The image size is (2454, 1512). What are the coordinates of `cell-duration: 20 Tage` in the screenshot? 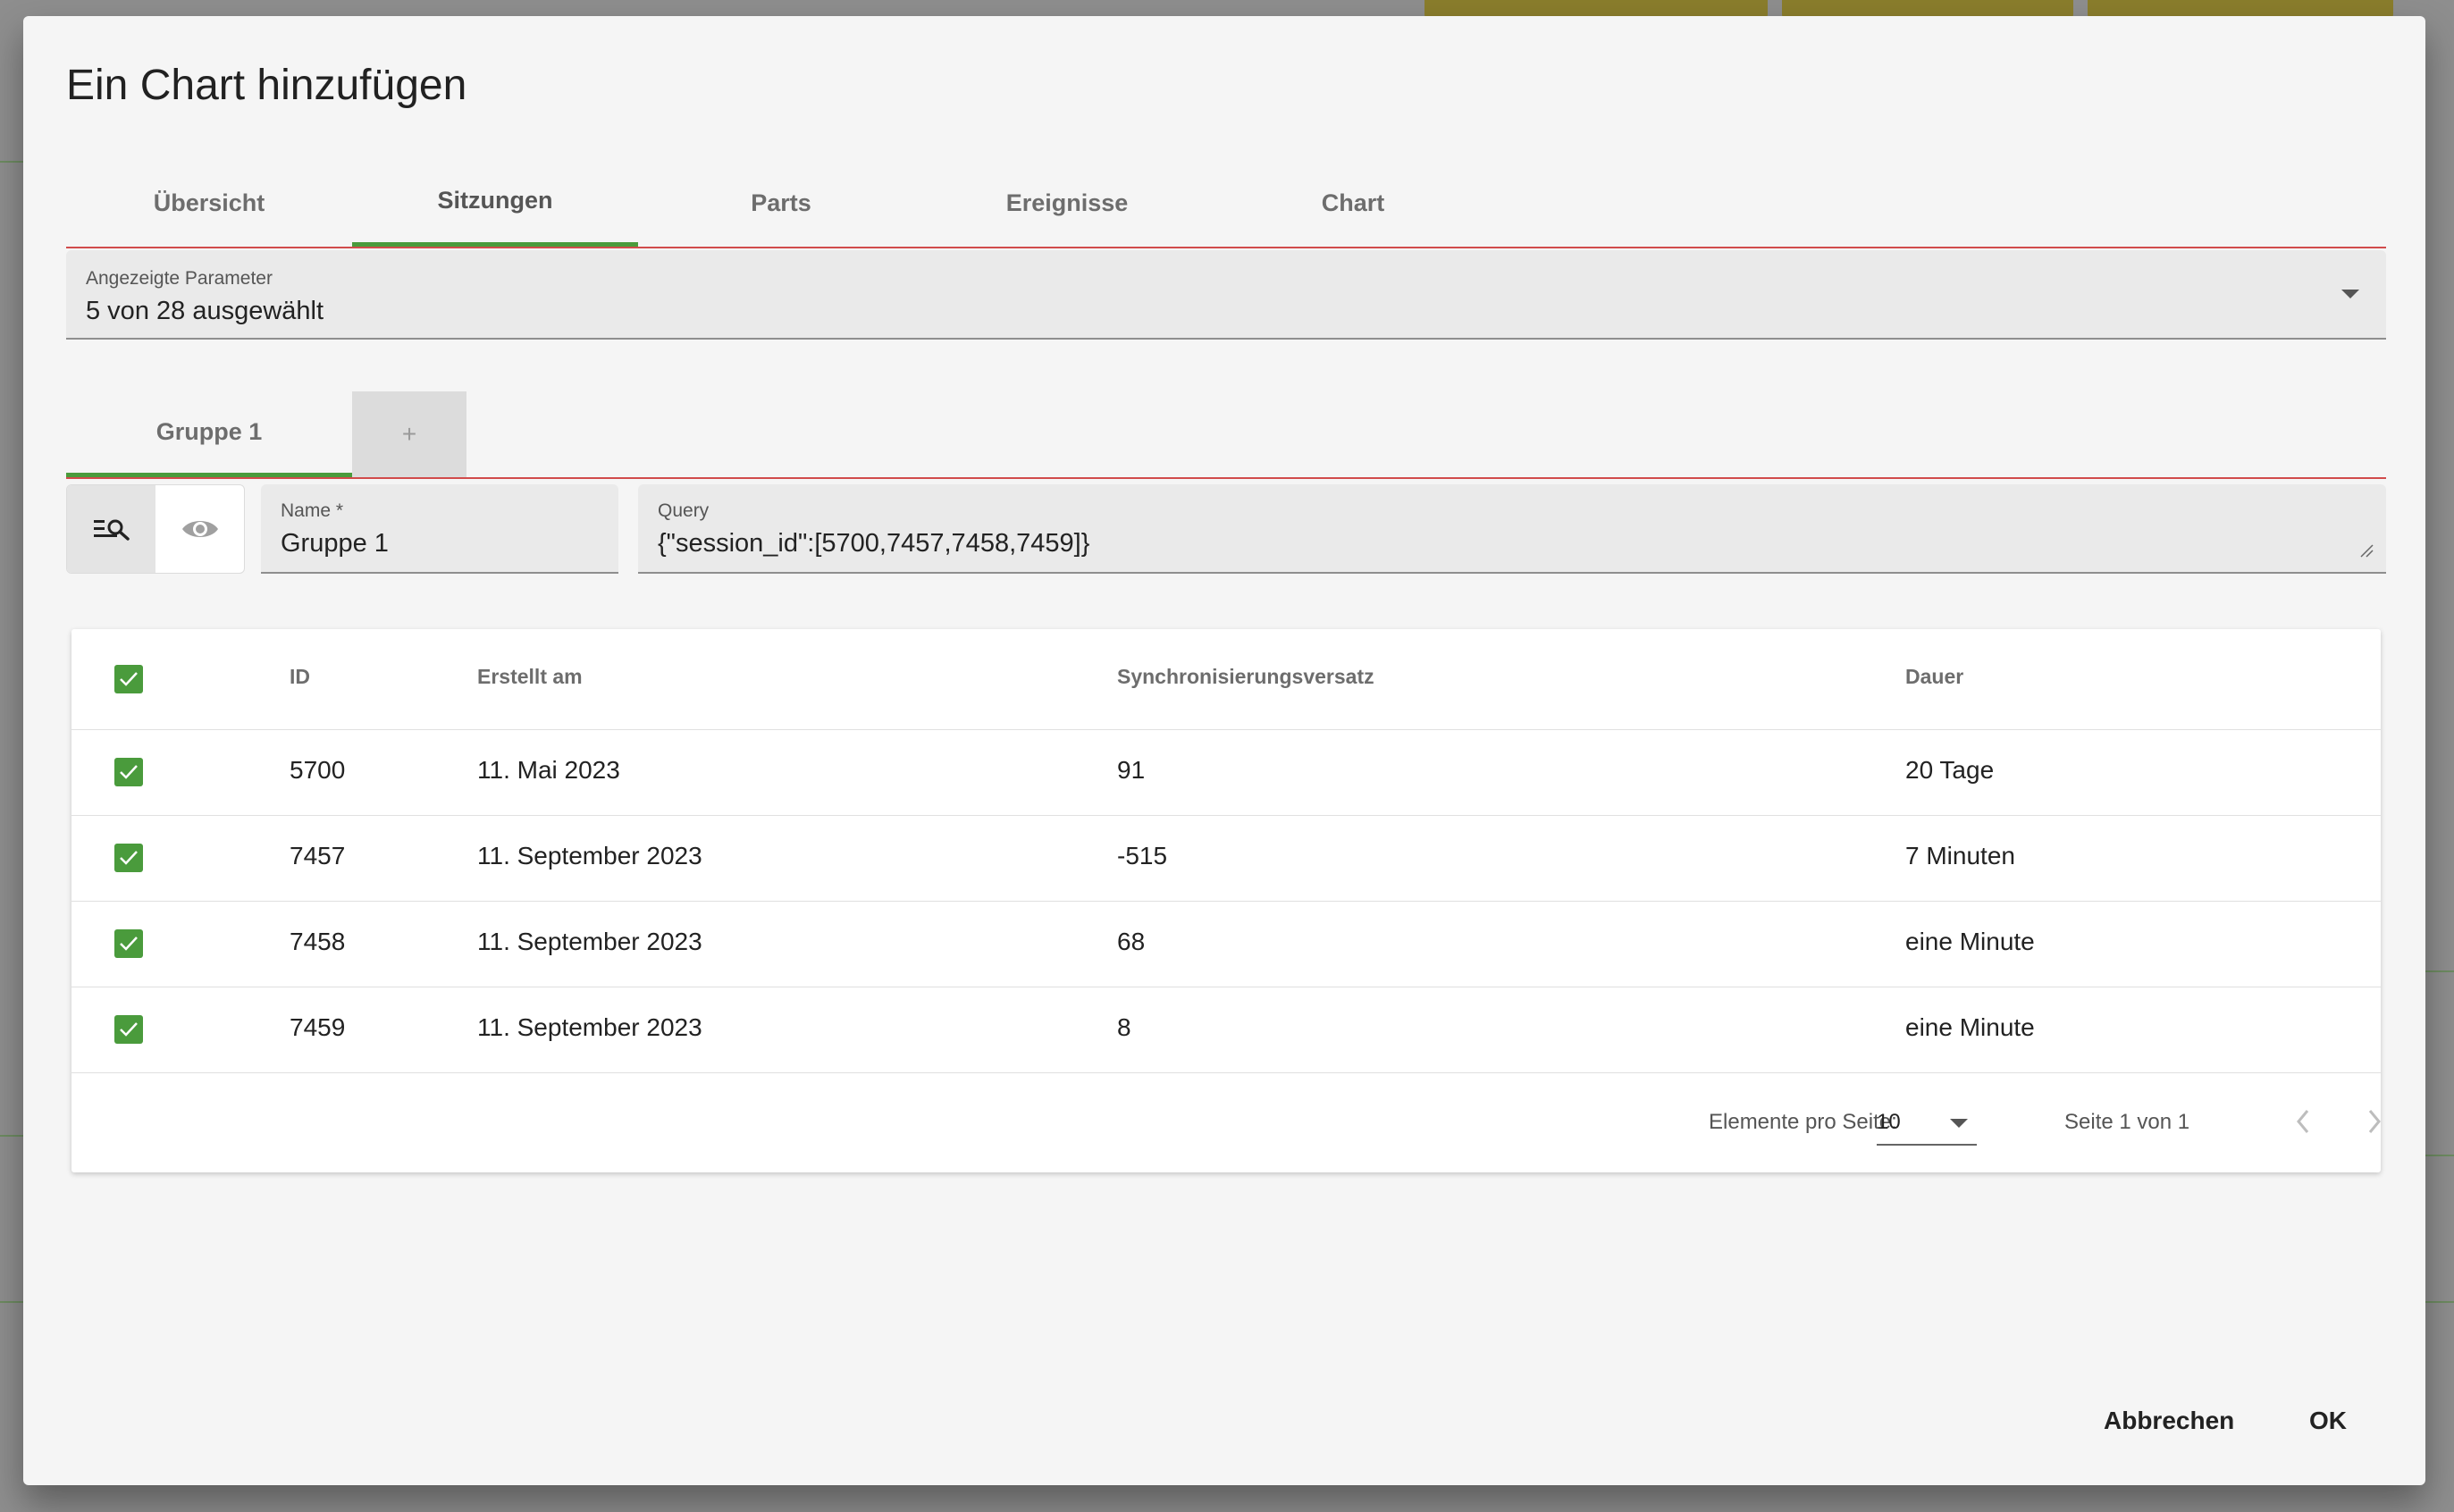 It's located at (1950, 770).